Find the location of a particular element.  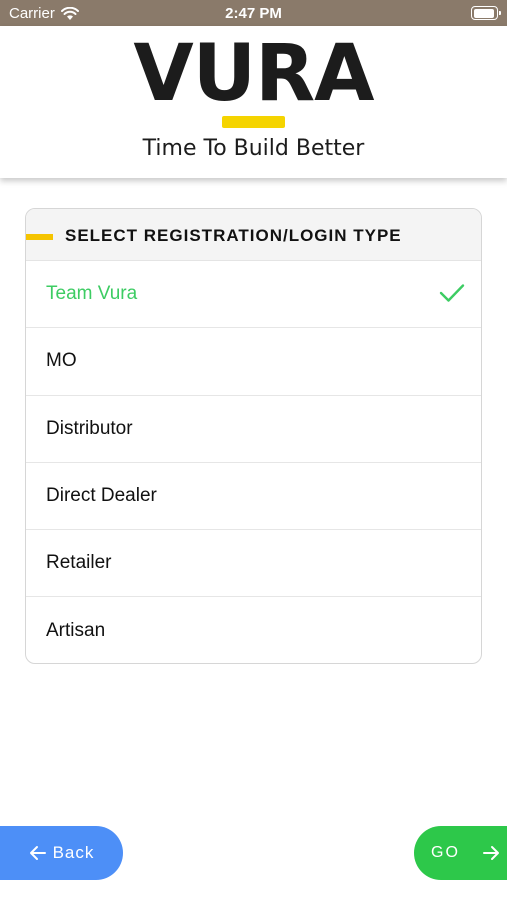

back-button: Back is located at coordinates (61, 853).